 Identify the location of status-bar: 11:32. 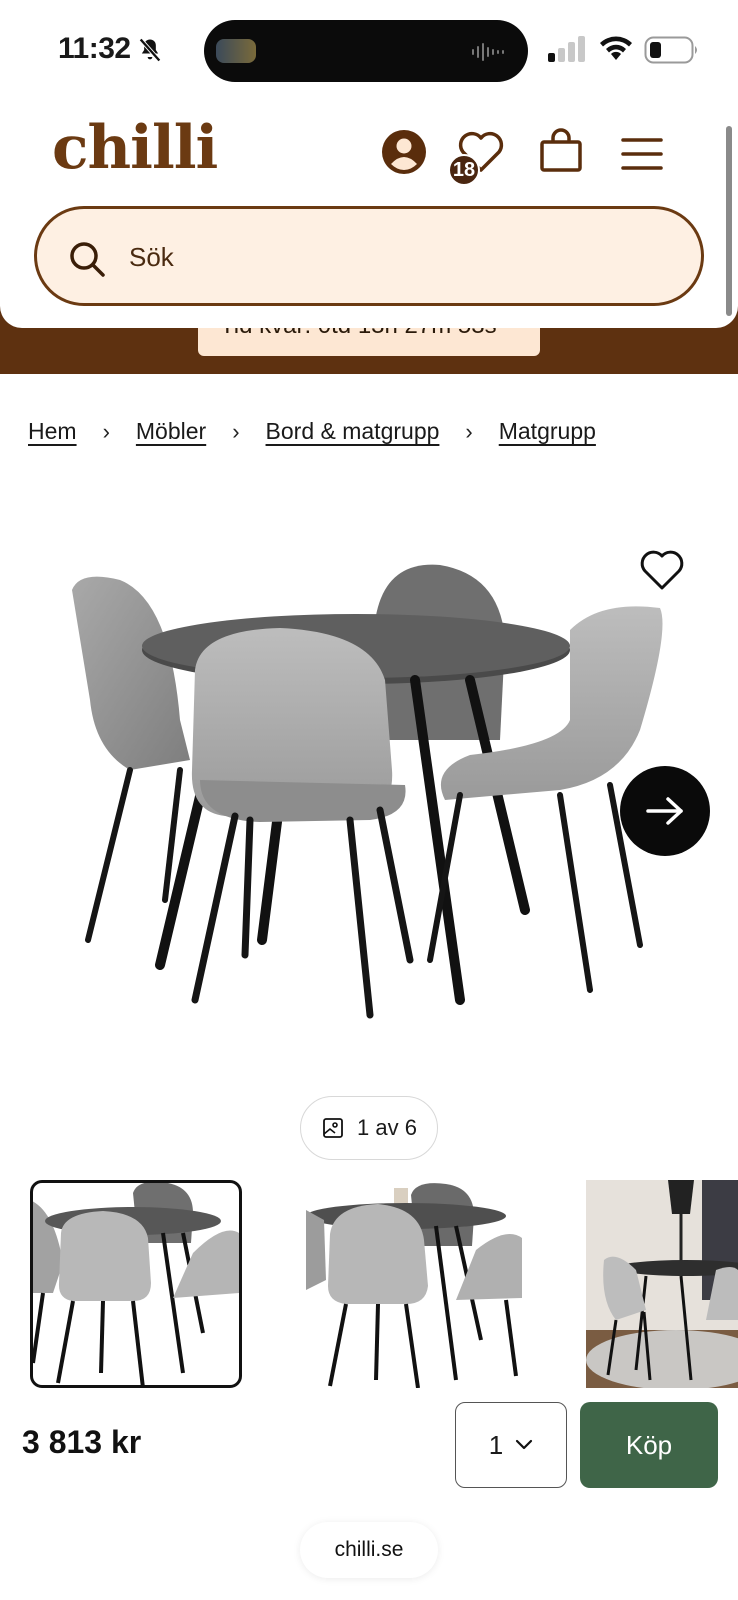
(369, 50).